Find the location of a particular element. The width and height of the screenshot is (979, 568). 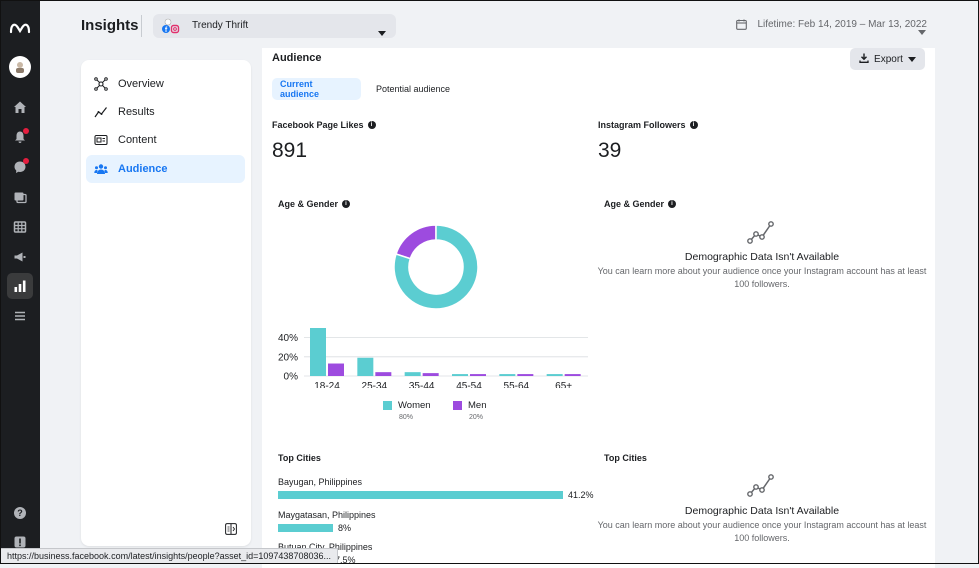

calendar-icon is located at coordinates (741, 26).